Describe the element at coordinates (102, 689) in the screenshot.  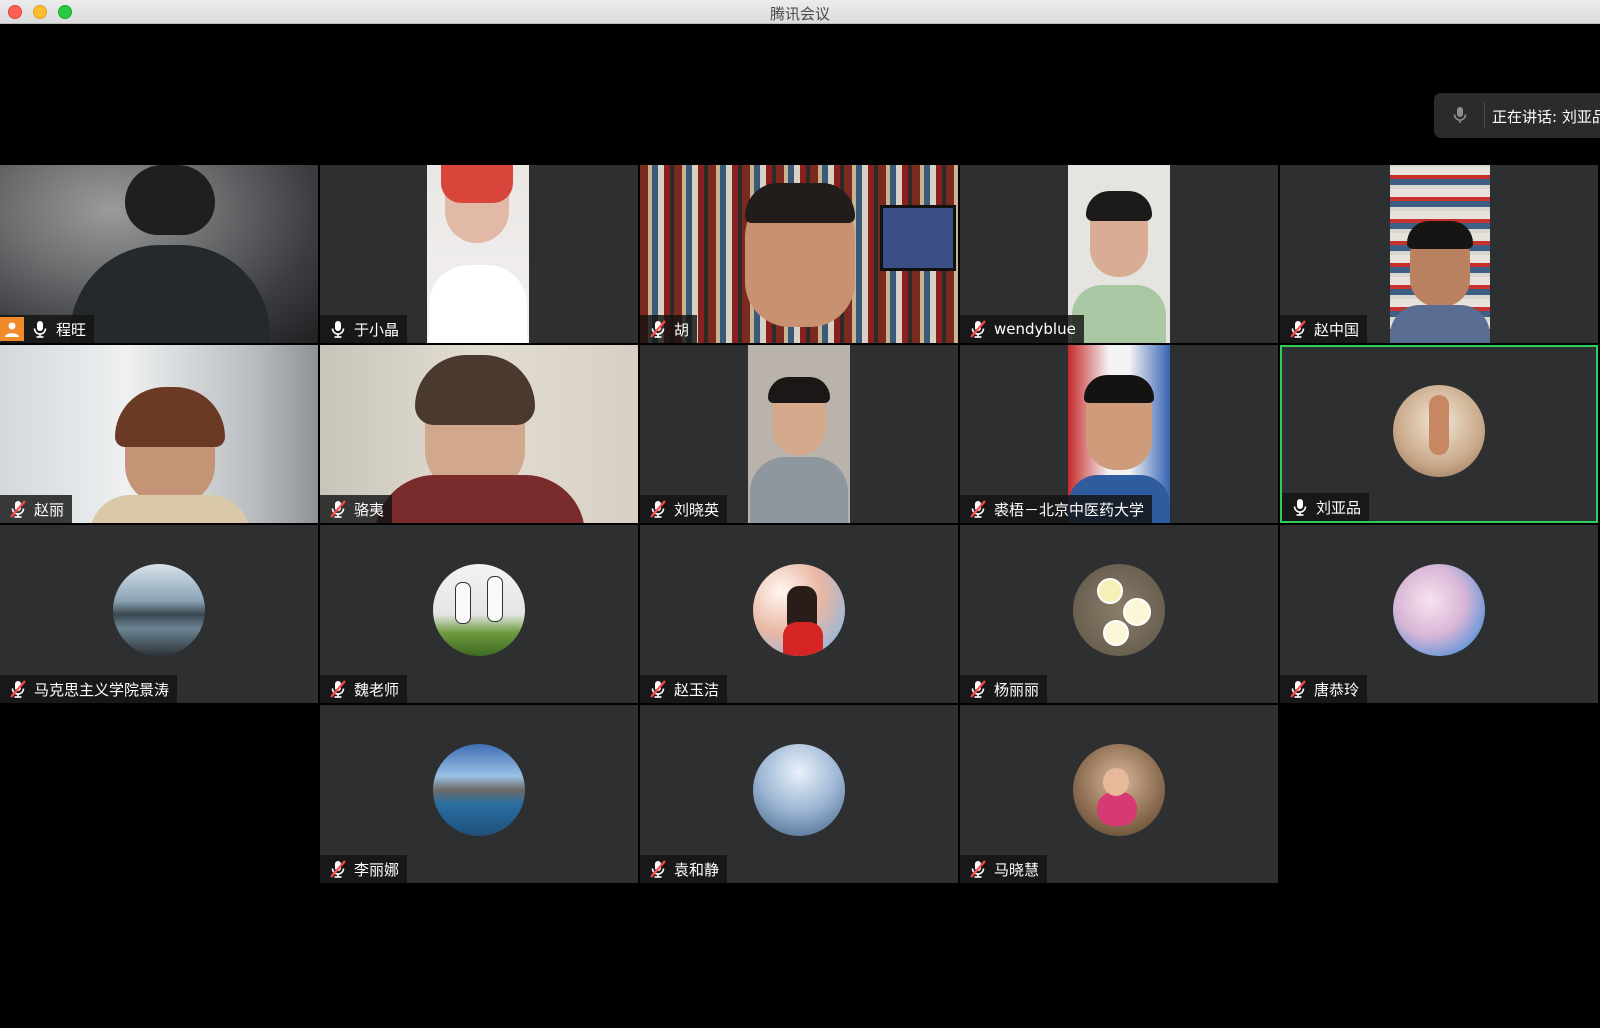
I see `participant-name: 马克思主义学院景涛` at that location.